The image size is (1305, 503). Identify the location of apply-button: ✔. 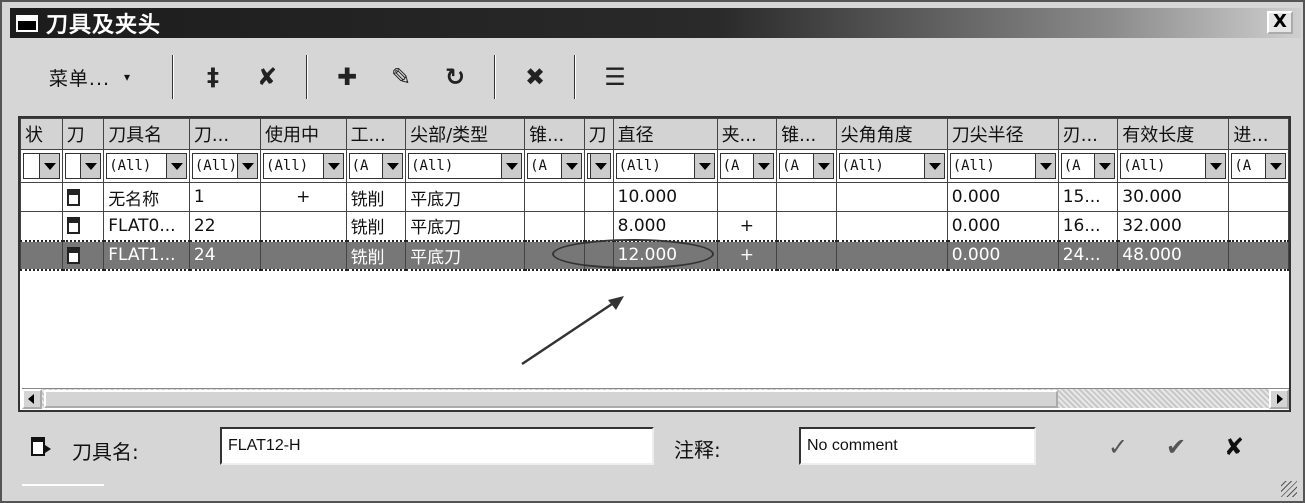
(1176, 447).